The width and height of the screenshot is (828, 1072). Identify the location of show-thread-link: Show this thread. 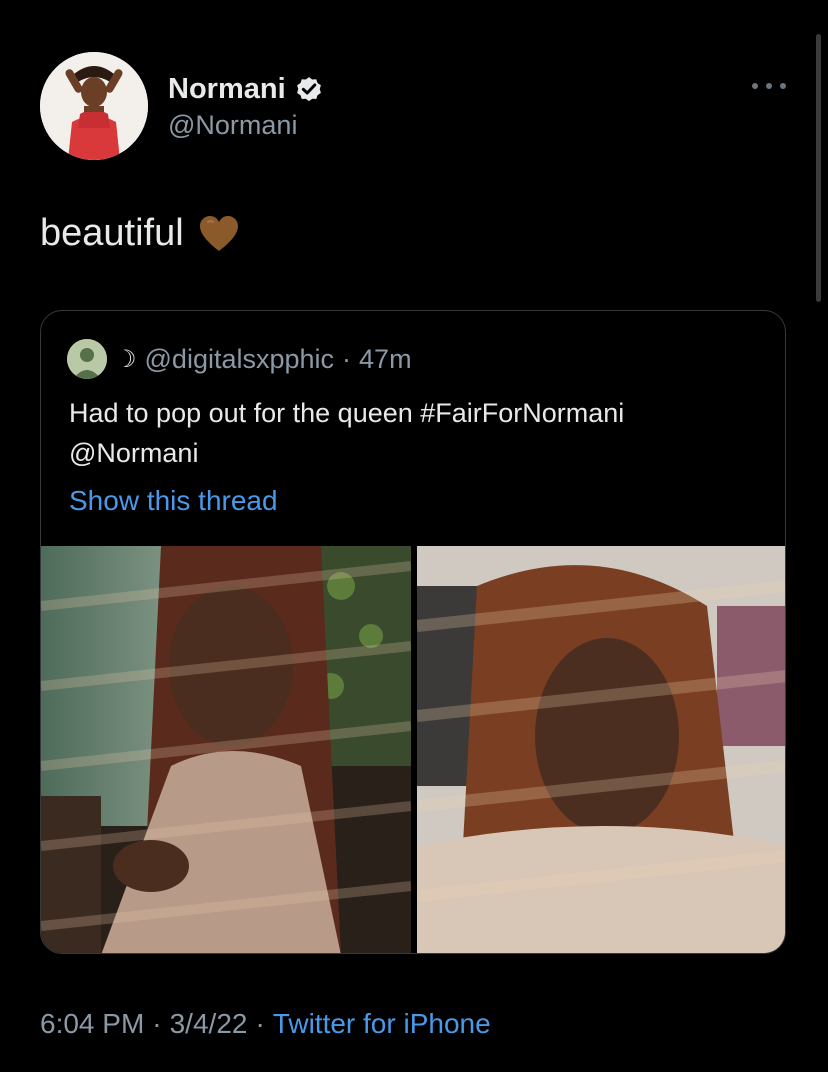
(173, 501).